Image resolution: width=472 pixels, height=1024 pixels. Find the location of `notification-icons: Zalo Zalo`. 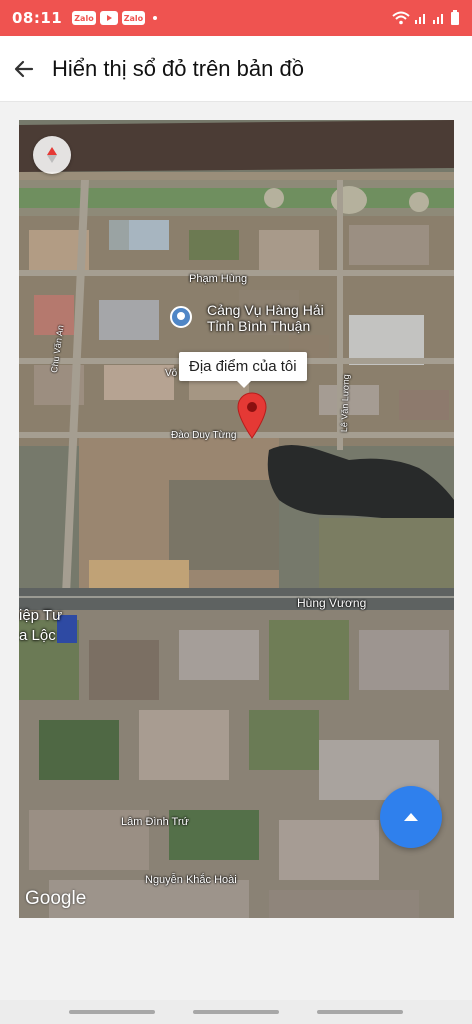

notification-icons: Zalo Zalo is located at coordinates (115, 18).